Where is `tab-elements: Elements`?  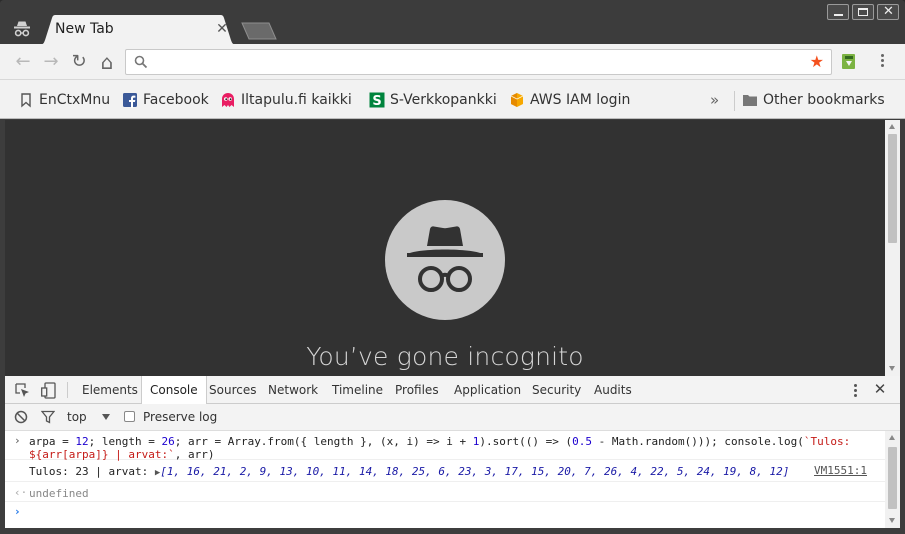 tab-elements: Elements is located at coordinates (110, 390).